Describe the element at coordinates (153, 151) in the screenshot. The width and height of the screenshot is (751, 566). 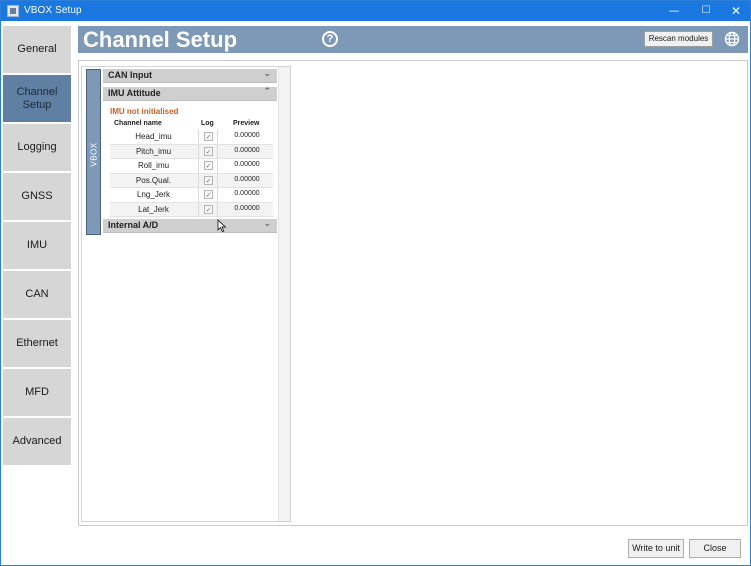
I see `channel-name: Pitch_imu` at that location.